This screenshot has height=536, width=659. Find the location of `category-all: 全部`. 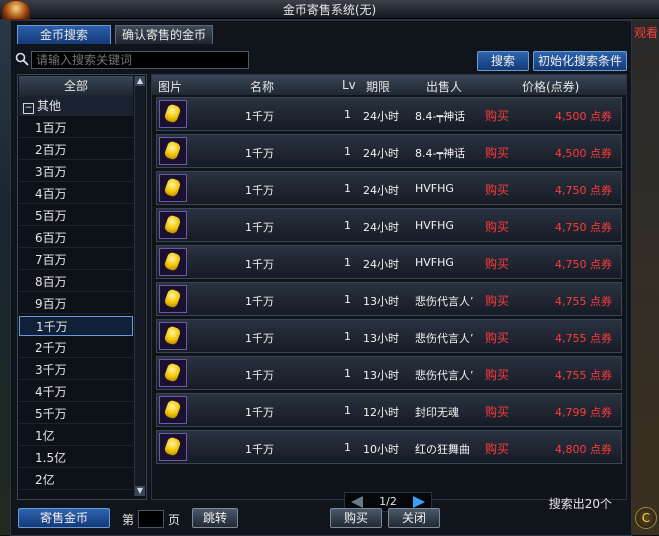

category-all: 全部 is located at coordinates (76, 86).